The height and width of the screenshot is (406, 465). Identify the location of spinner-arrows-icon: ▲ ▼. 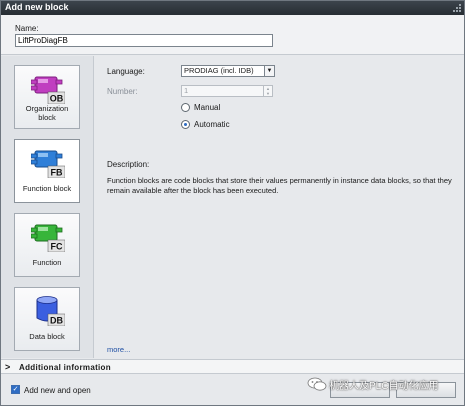
(267, 91).